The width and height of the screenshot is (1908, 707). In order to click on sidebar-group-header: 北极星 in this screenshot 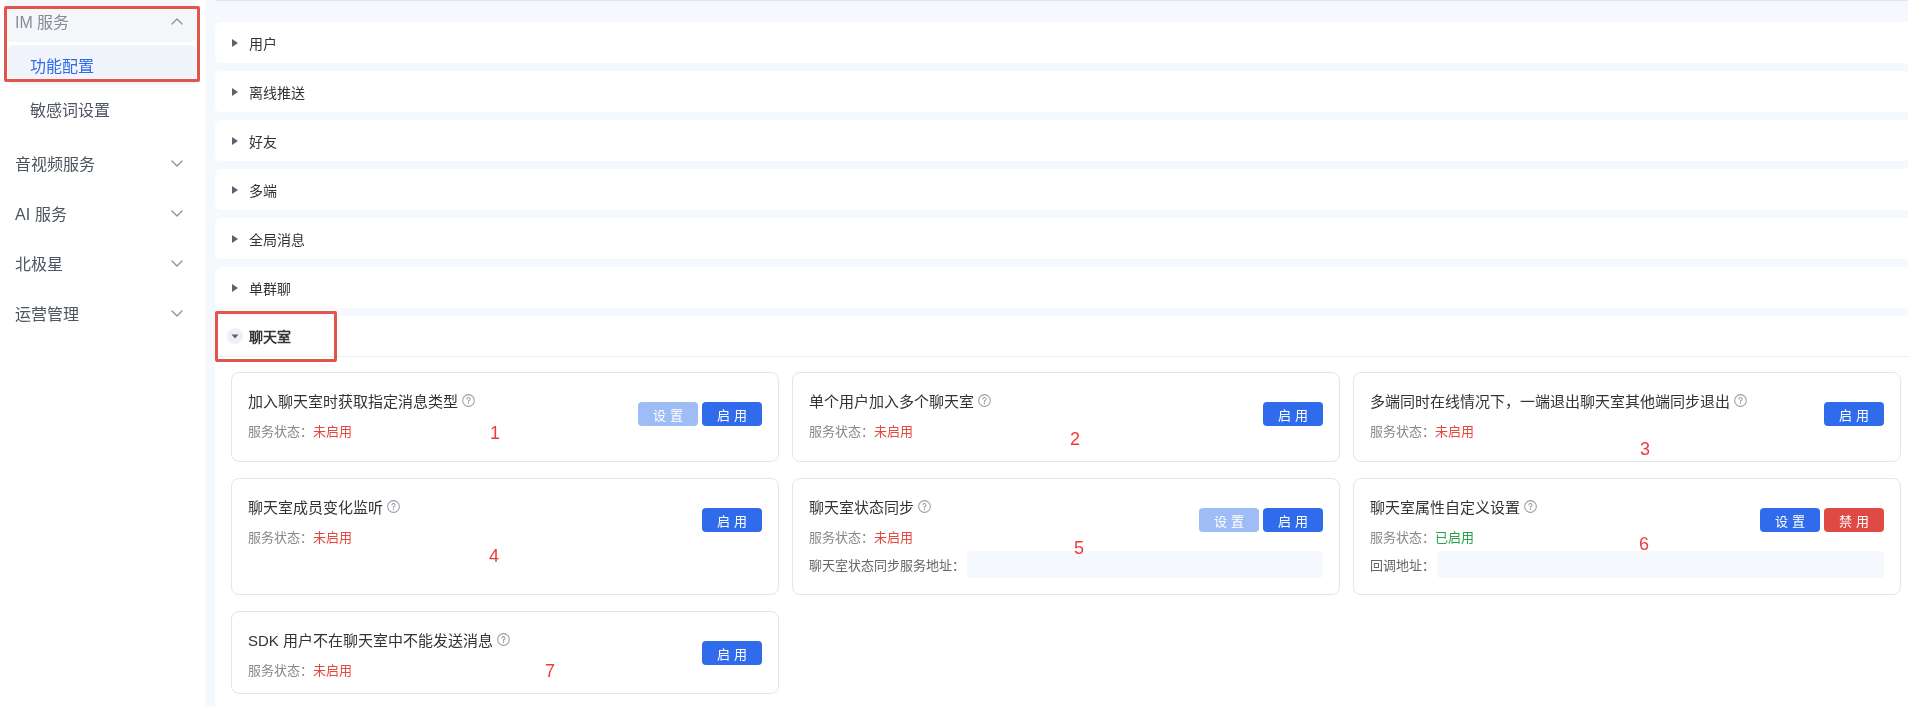, I will do `click(101, 263)`.